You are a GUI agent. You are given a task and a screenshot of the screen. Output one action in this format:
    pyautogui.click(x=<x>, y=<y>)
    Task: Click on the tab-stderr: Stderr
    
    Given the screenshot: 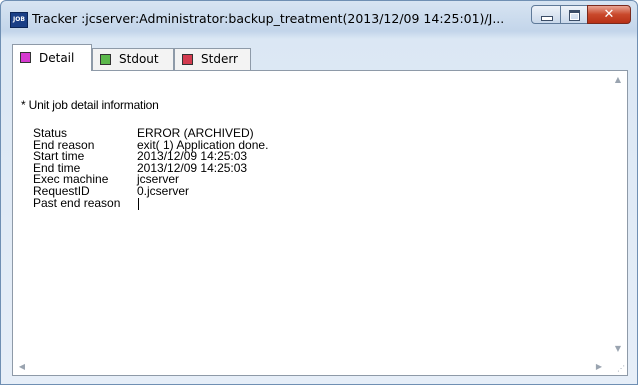 What is the action you would take?
    pyautogui.click(x=212, y=59)
    